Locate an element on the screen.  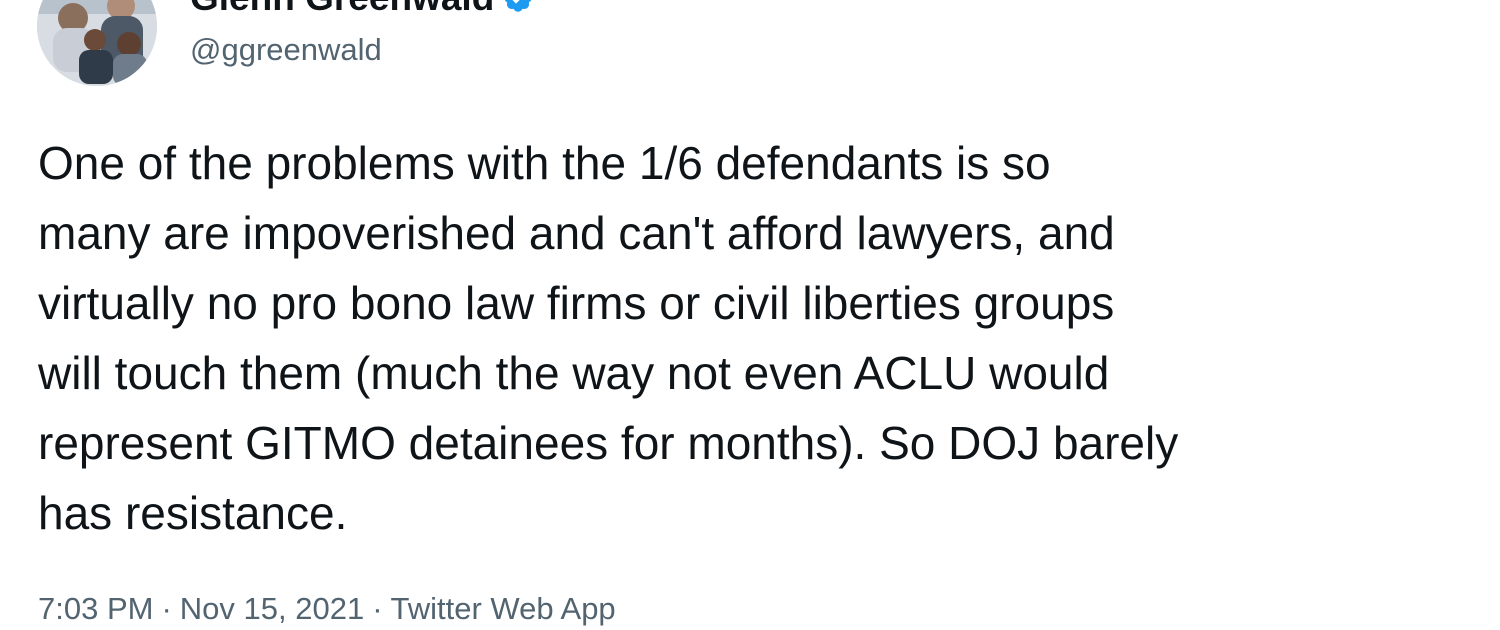
tweet-text-line: has resistance. is located at coordinates (193, 513).